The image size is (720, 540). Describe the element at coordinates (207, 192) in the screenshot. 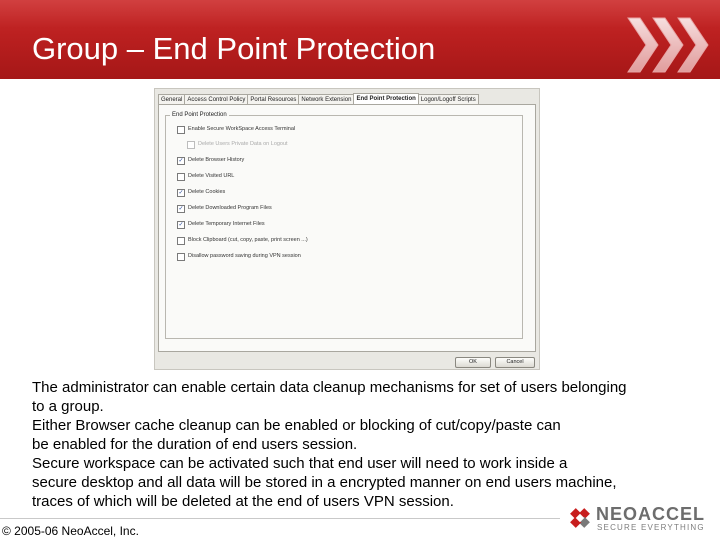

I see `option-label: Delete Cookies` at that location.